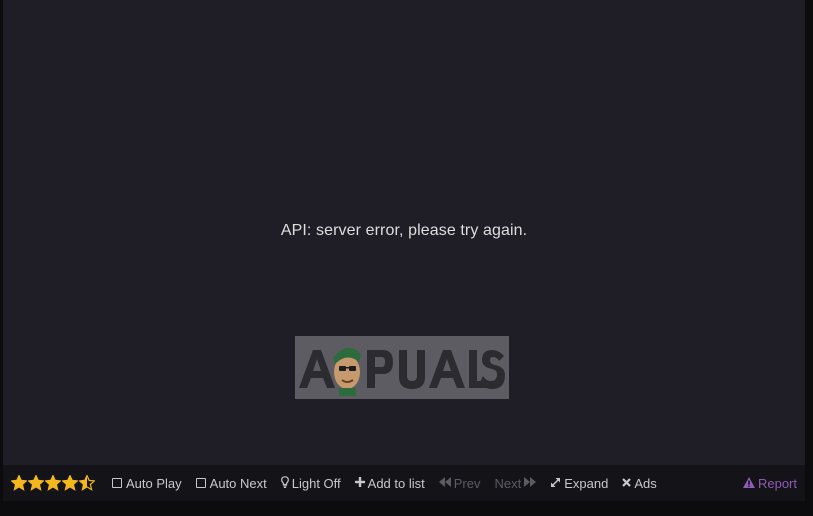  I want to click on ads-button: Ads, so click(639, 483).